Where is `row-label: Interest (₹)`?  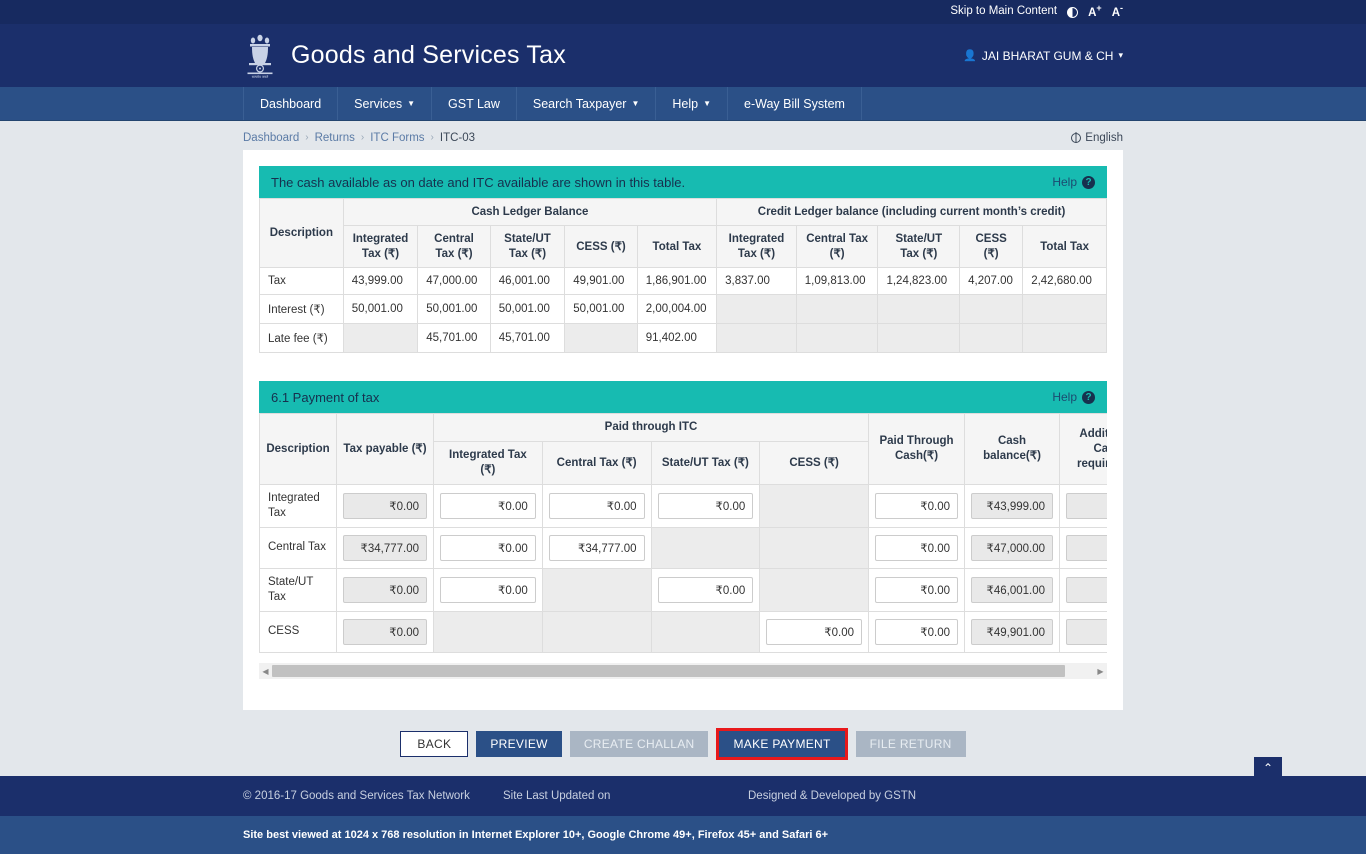
row-label: Interest (₹) is located at coordinates (301, 309).